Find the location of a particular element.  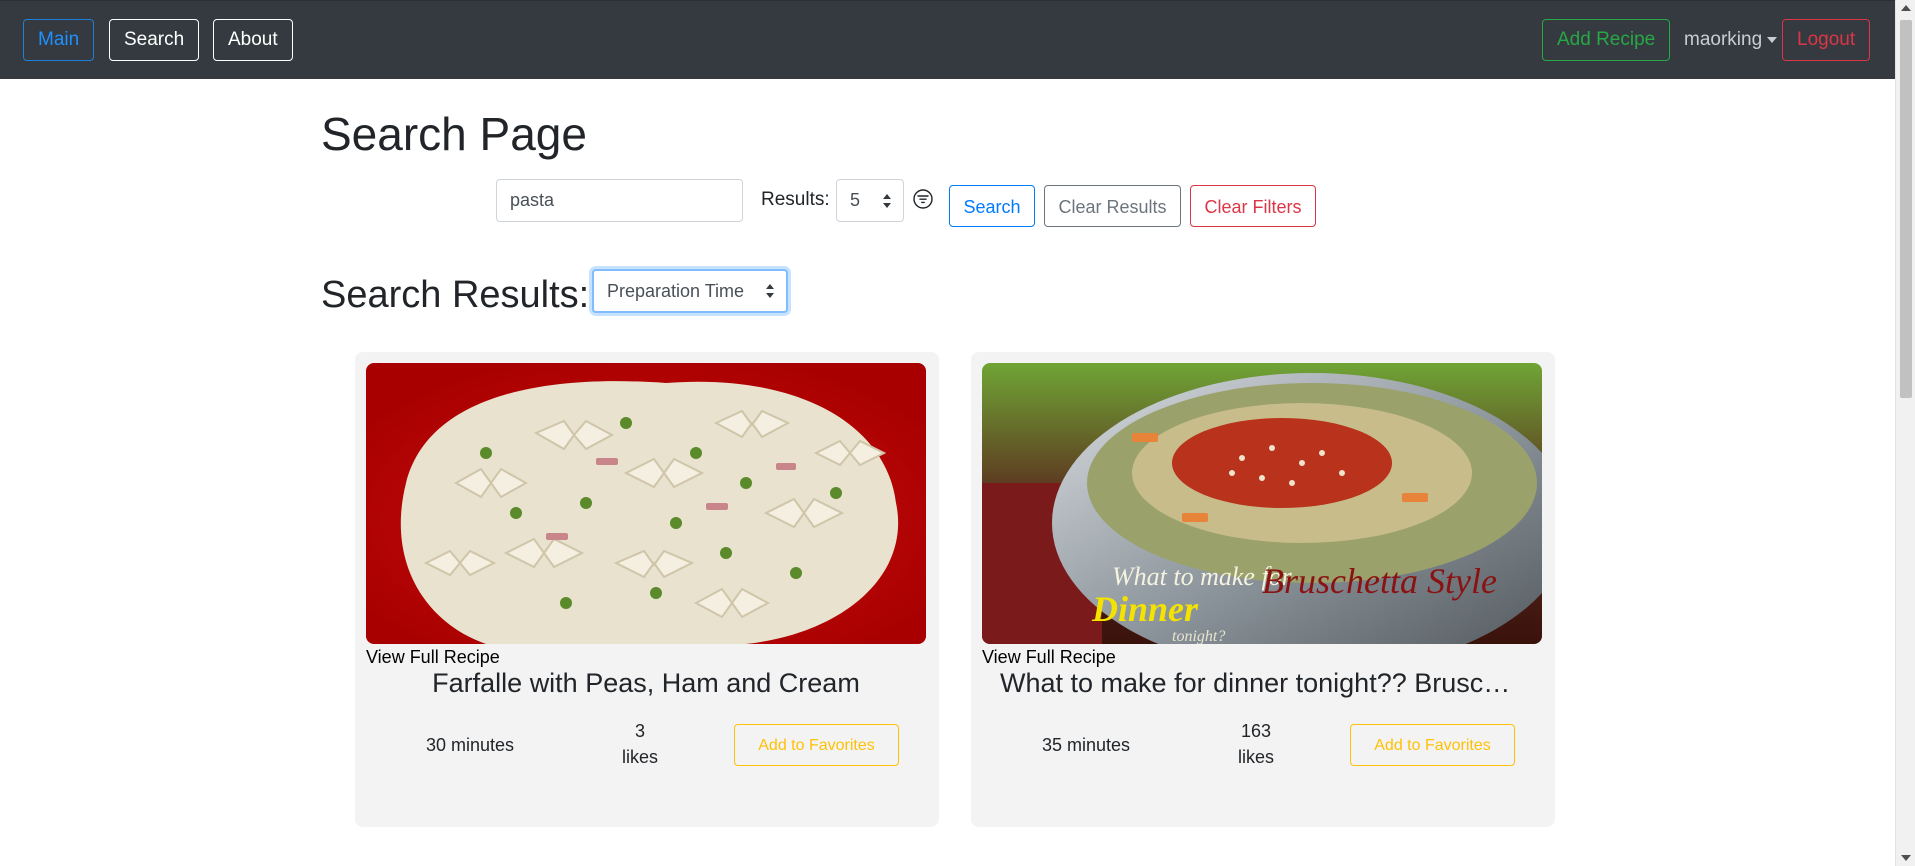

caret-down-icon is located at coordinates (1772, 39).